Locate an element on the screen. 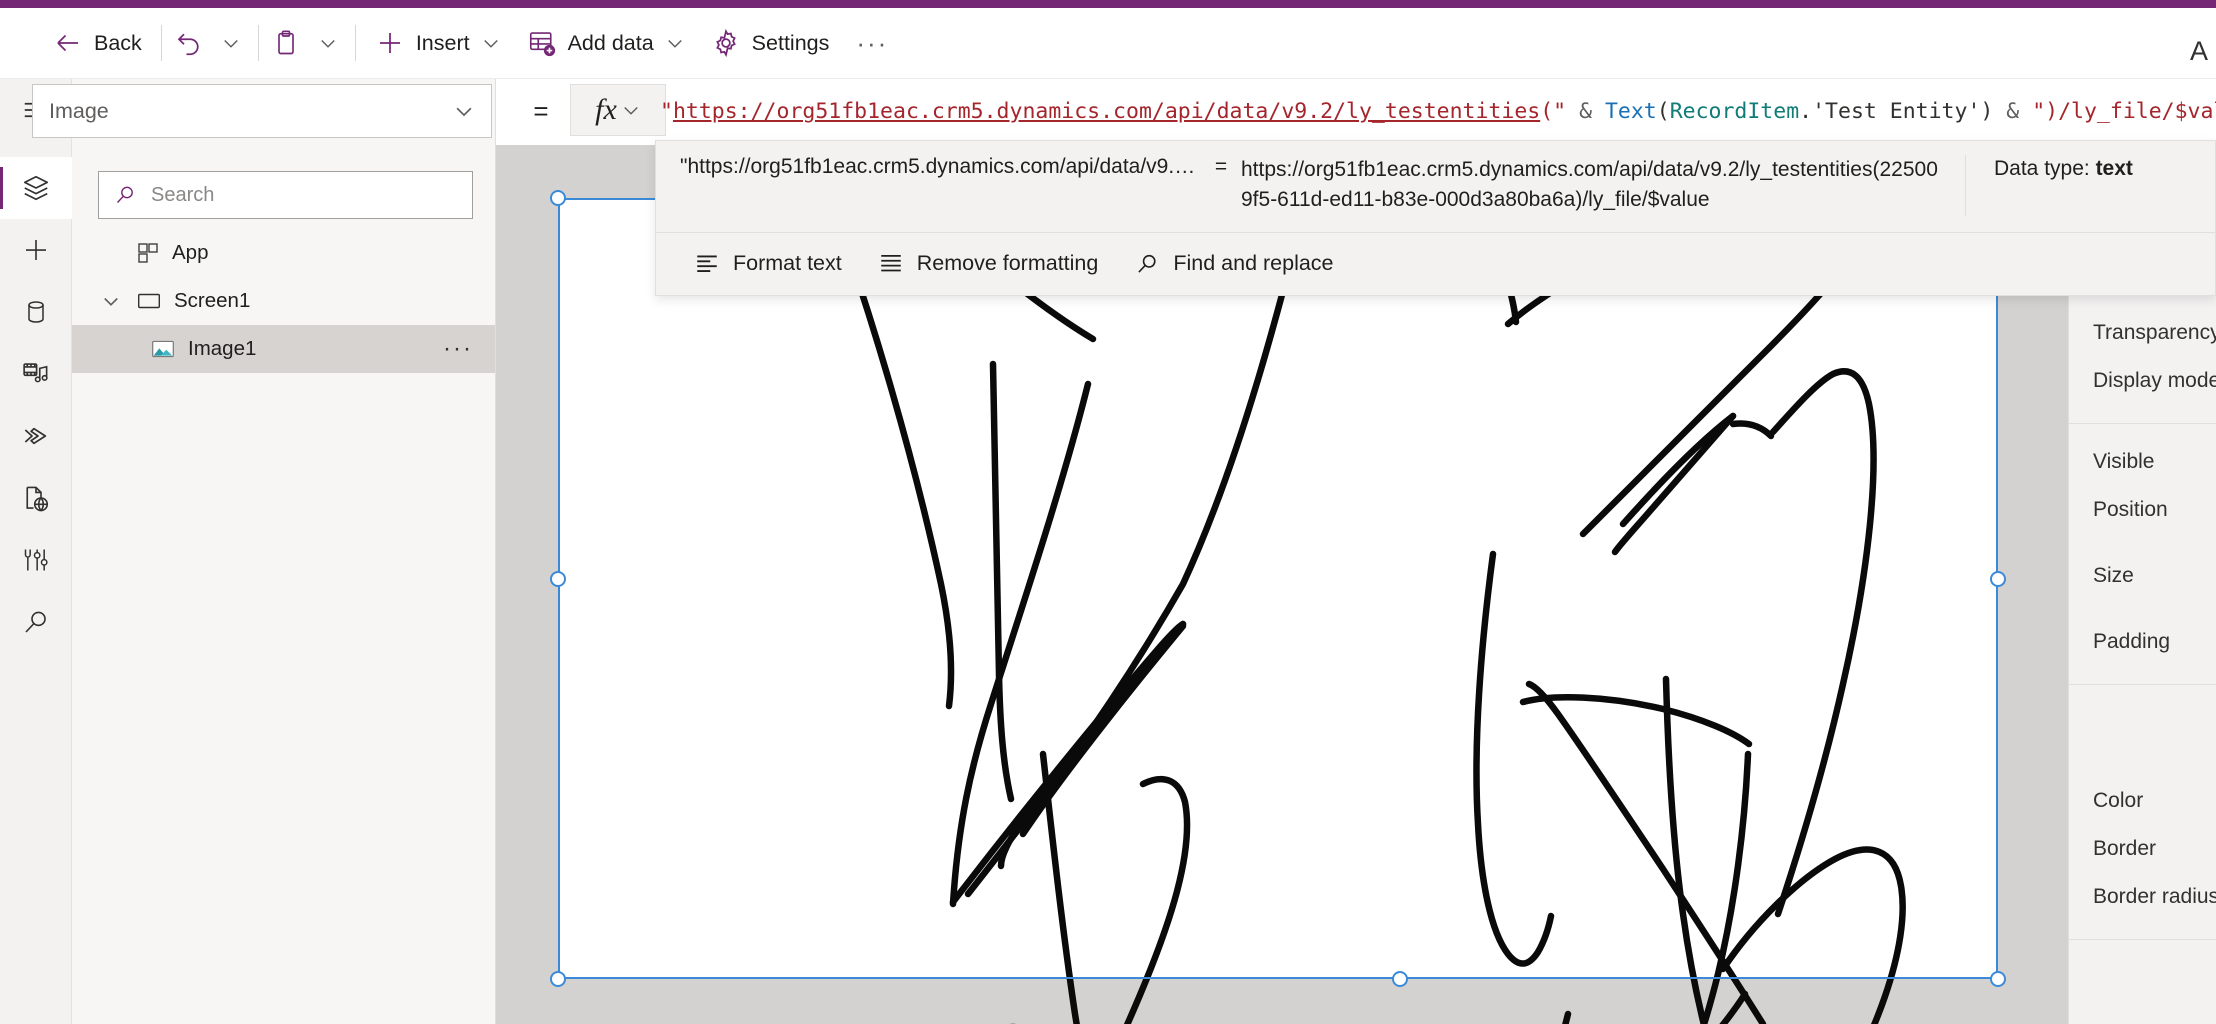 This screenshot has width=2216, height=1024. add-data-button: Add data is located at coordinates (606, 43).